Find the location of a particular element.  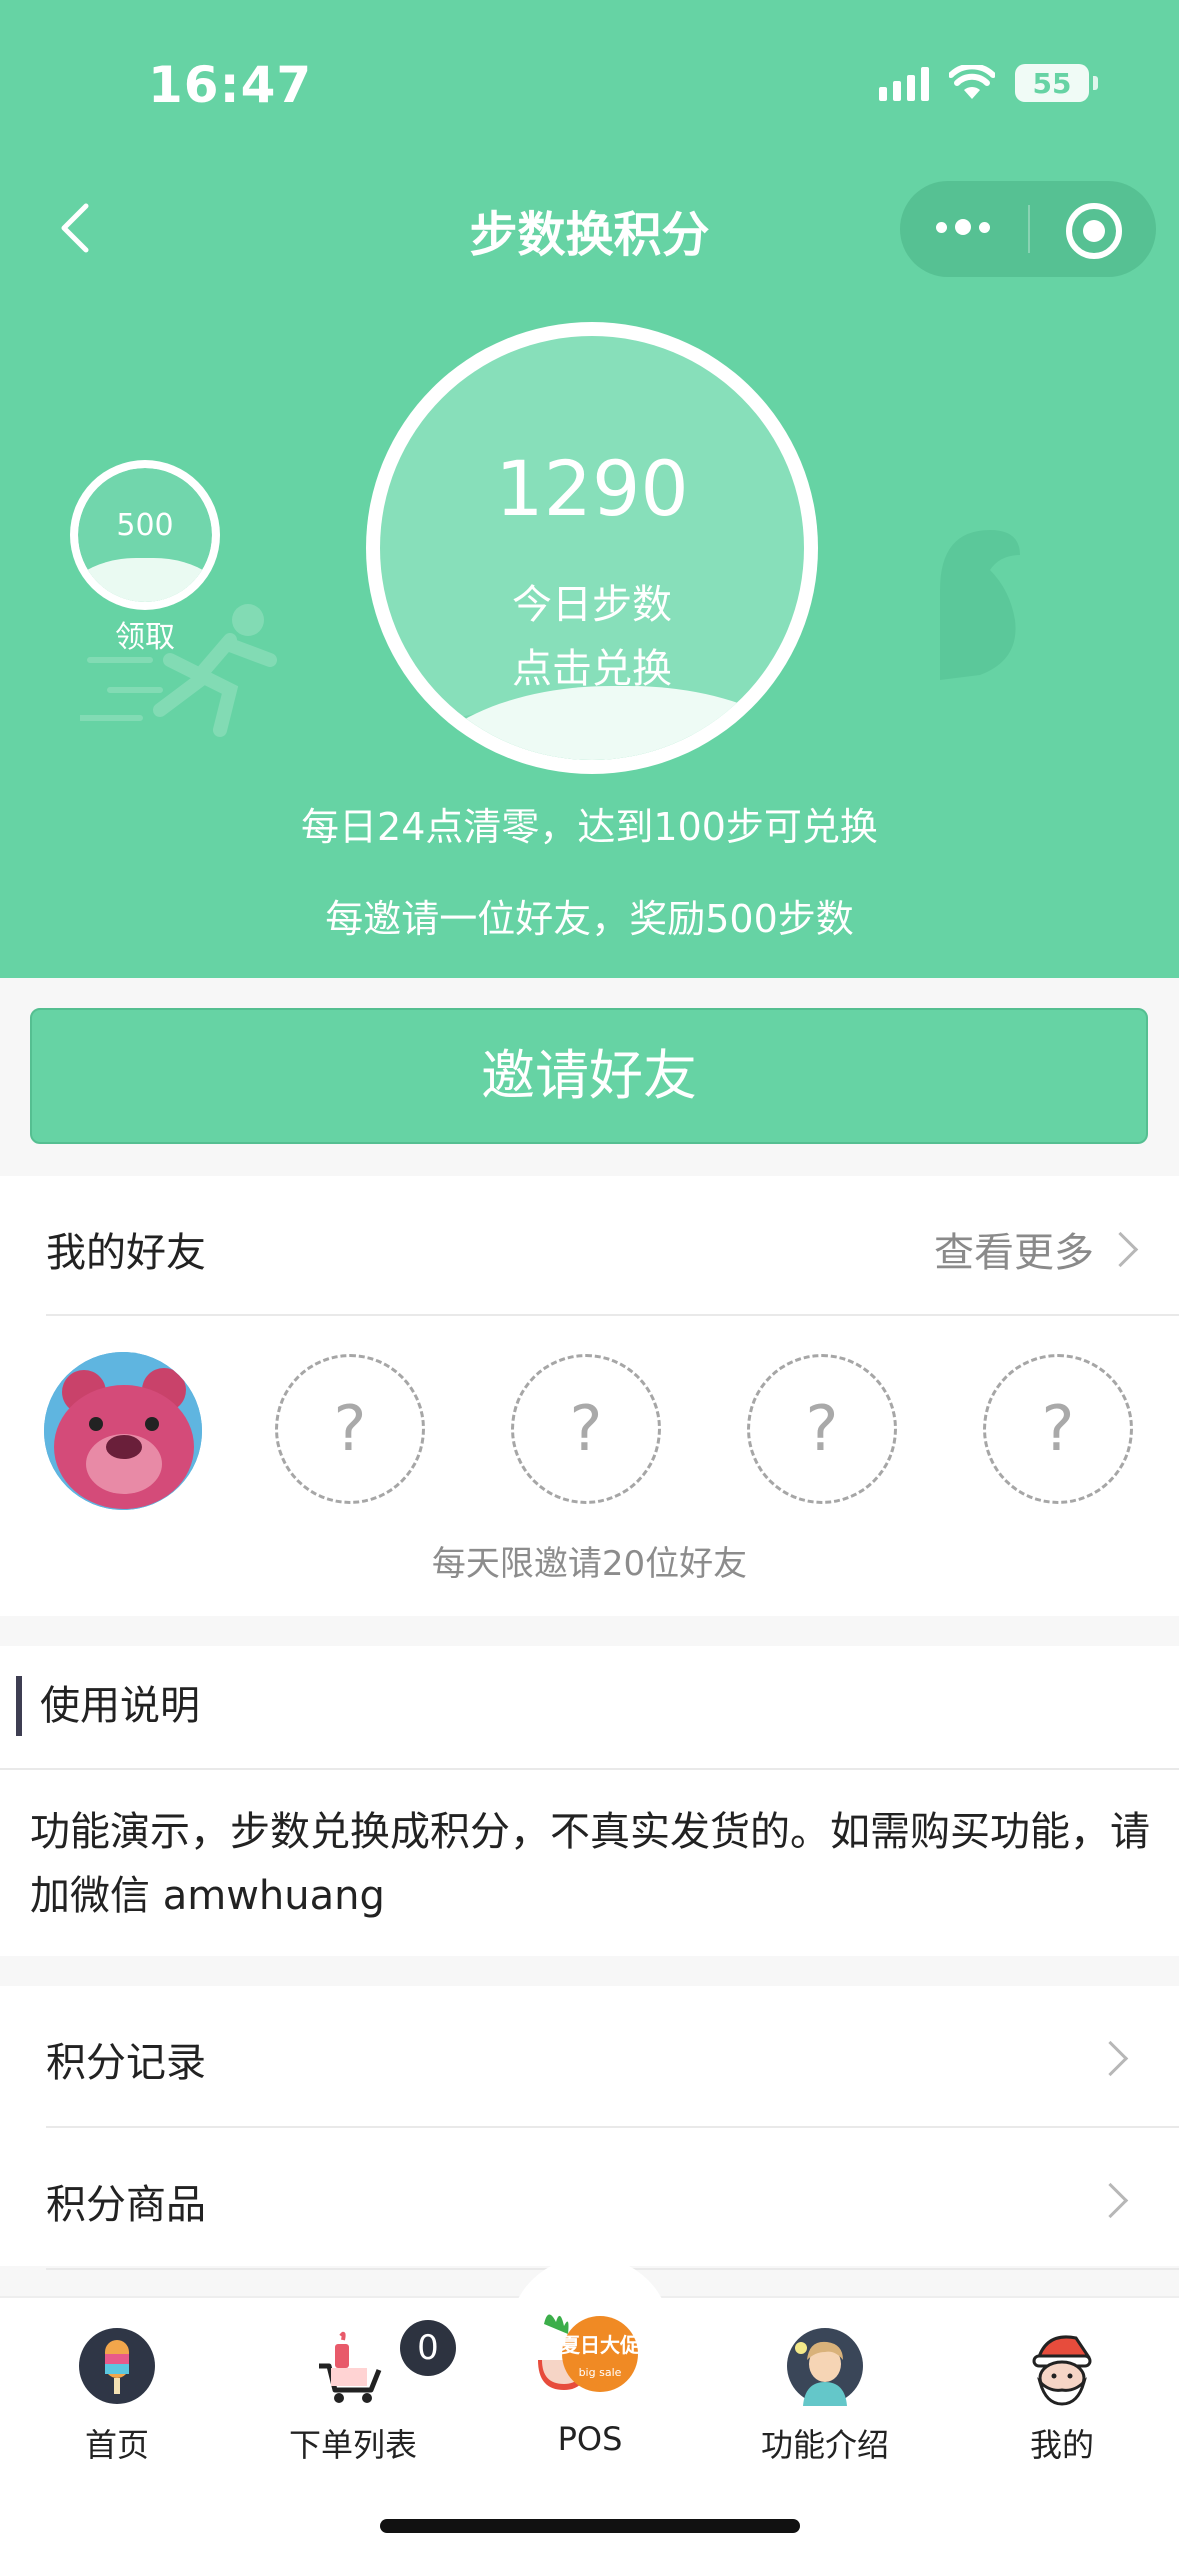

tab-label: 下单列表 is located at coordinates (352, 2445).